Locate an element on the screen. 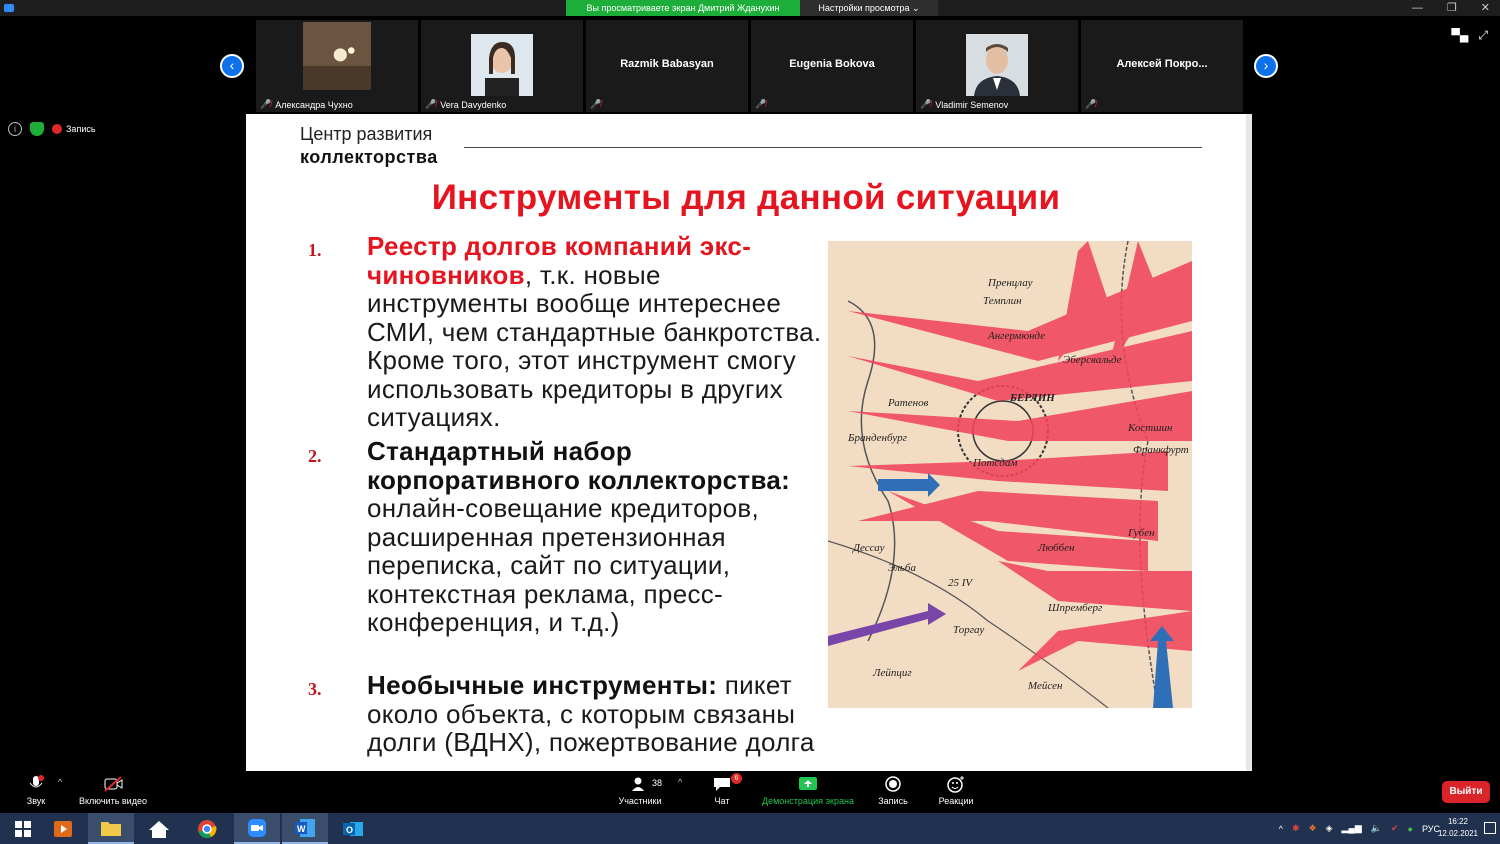 This screenshot has height=844, width=1500. brand-name-line2: коллекторства is located at coordinates (369, 157).